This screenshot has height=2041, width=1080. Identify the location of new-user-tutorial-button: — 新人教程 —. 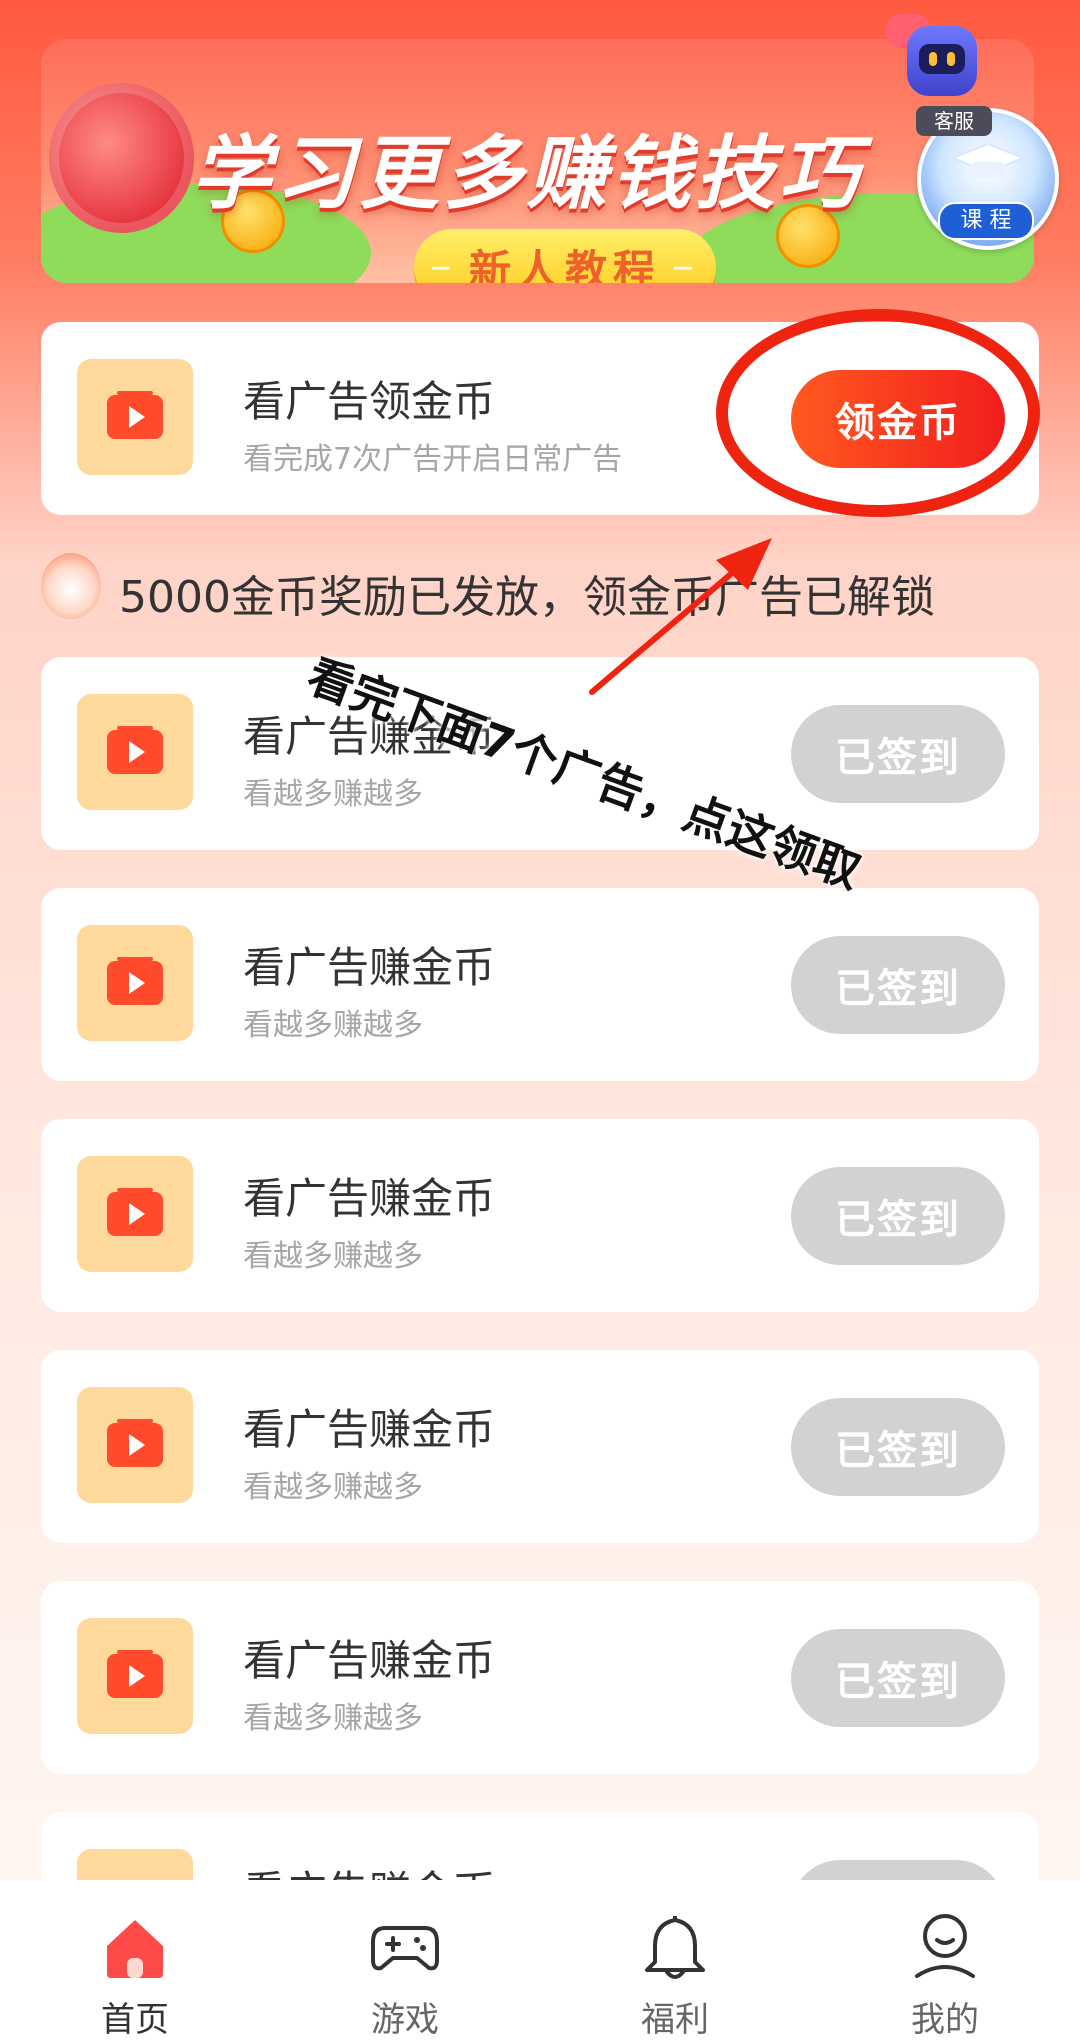
(565, 256).